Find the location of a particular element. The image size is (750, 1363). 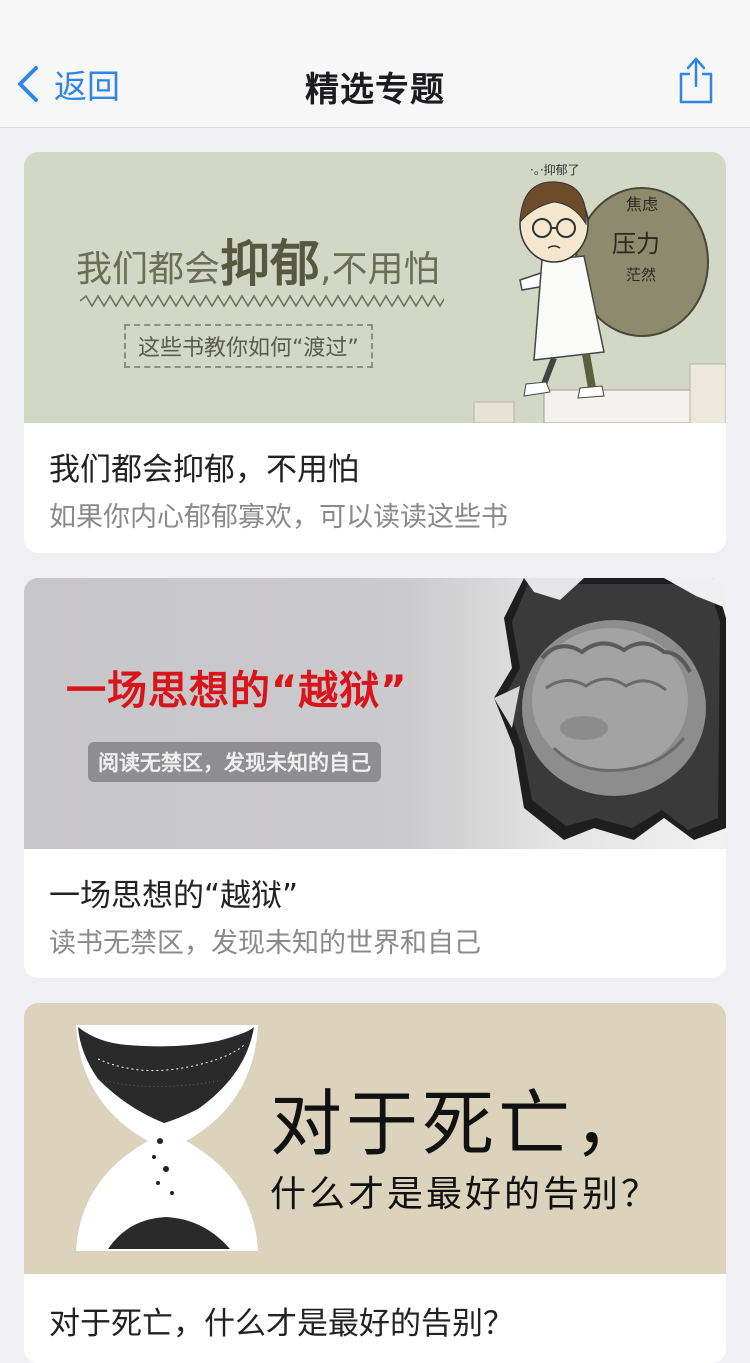

banner-headline: 对于死亡， is located at coordinates (460, 1124).